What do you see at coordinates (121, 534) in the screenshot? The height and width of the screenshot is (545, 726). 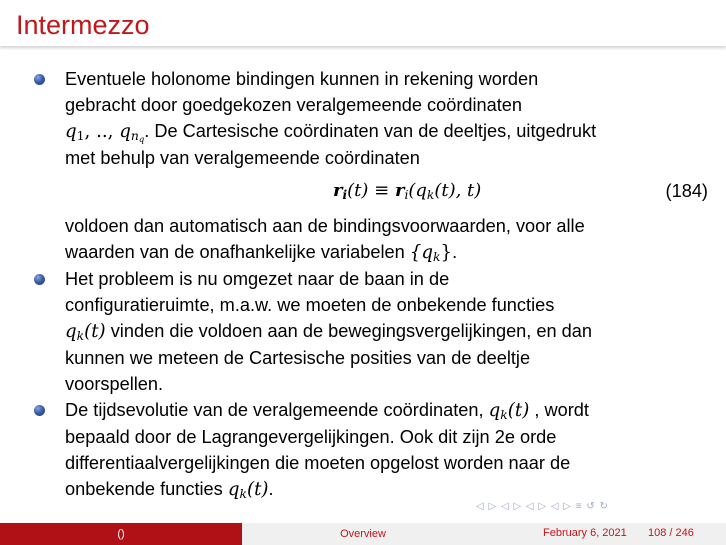 I see `footer-author: ()` at bounding box center [121, 534].